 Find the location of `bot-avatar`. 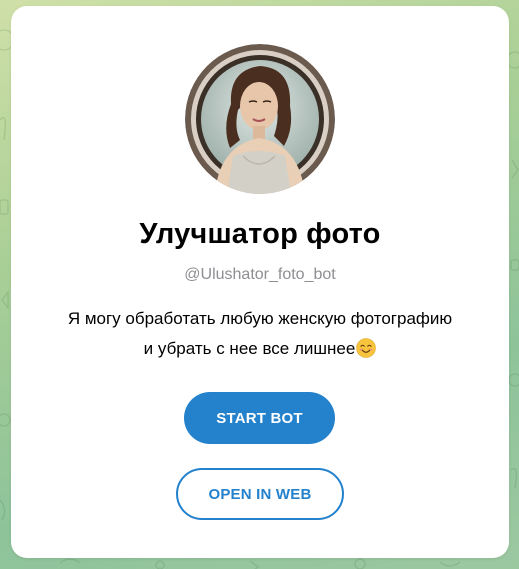

bot-avatar is located at coordinates (260, 119).